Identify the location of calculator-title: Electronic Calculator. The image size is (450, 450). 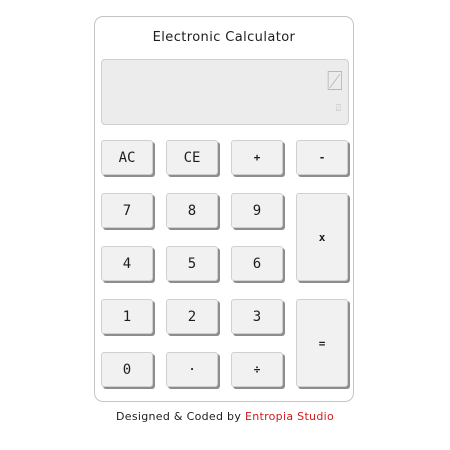
(224, 37).